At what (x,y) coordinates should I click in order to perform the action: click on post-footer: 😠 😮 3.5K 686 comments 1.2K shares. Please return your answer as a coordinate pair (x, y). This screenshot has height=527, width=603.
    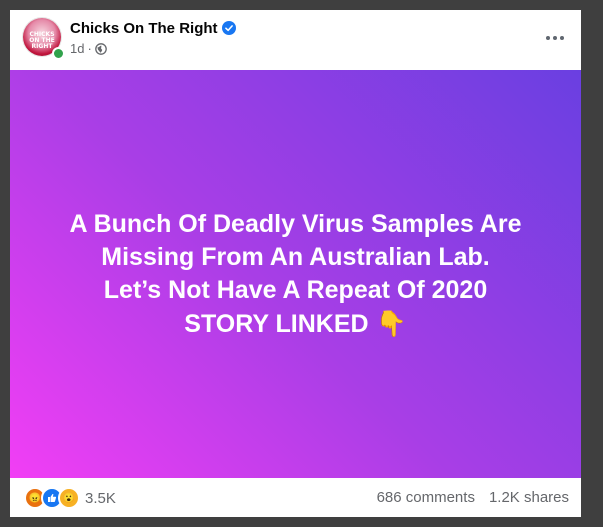
    Looking at the image, I should click on (295, 497).